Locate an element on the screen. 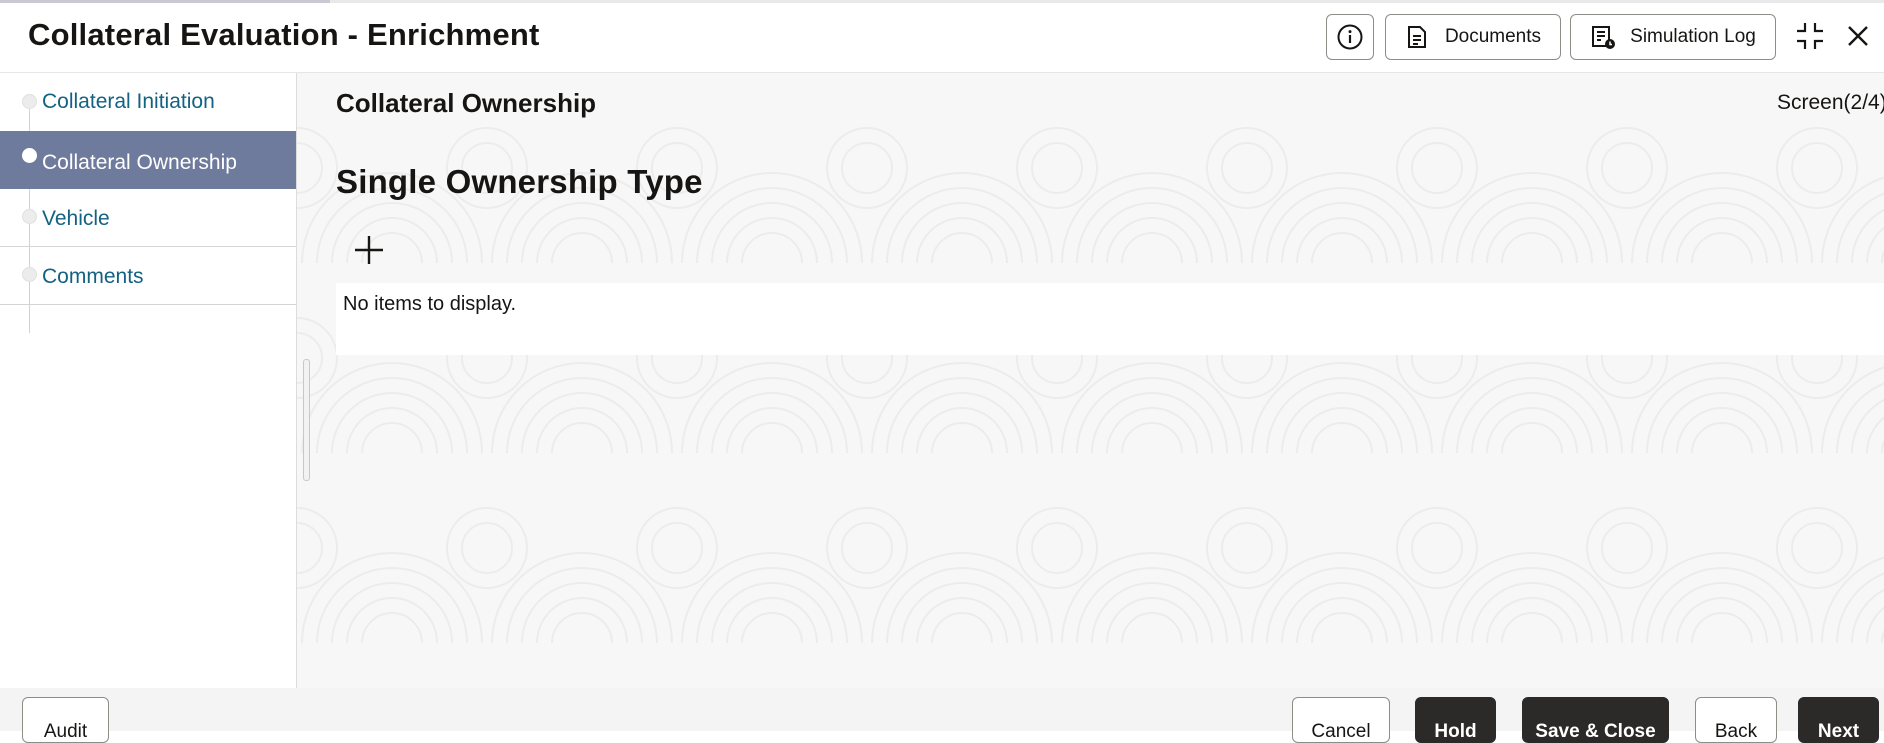 This screenshot has height=743, width=1884. info-icon is located at coordinates (1350, 37).